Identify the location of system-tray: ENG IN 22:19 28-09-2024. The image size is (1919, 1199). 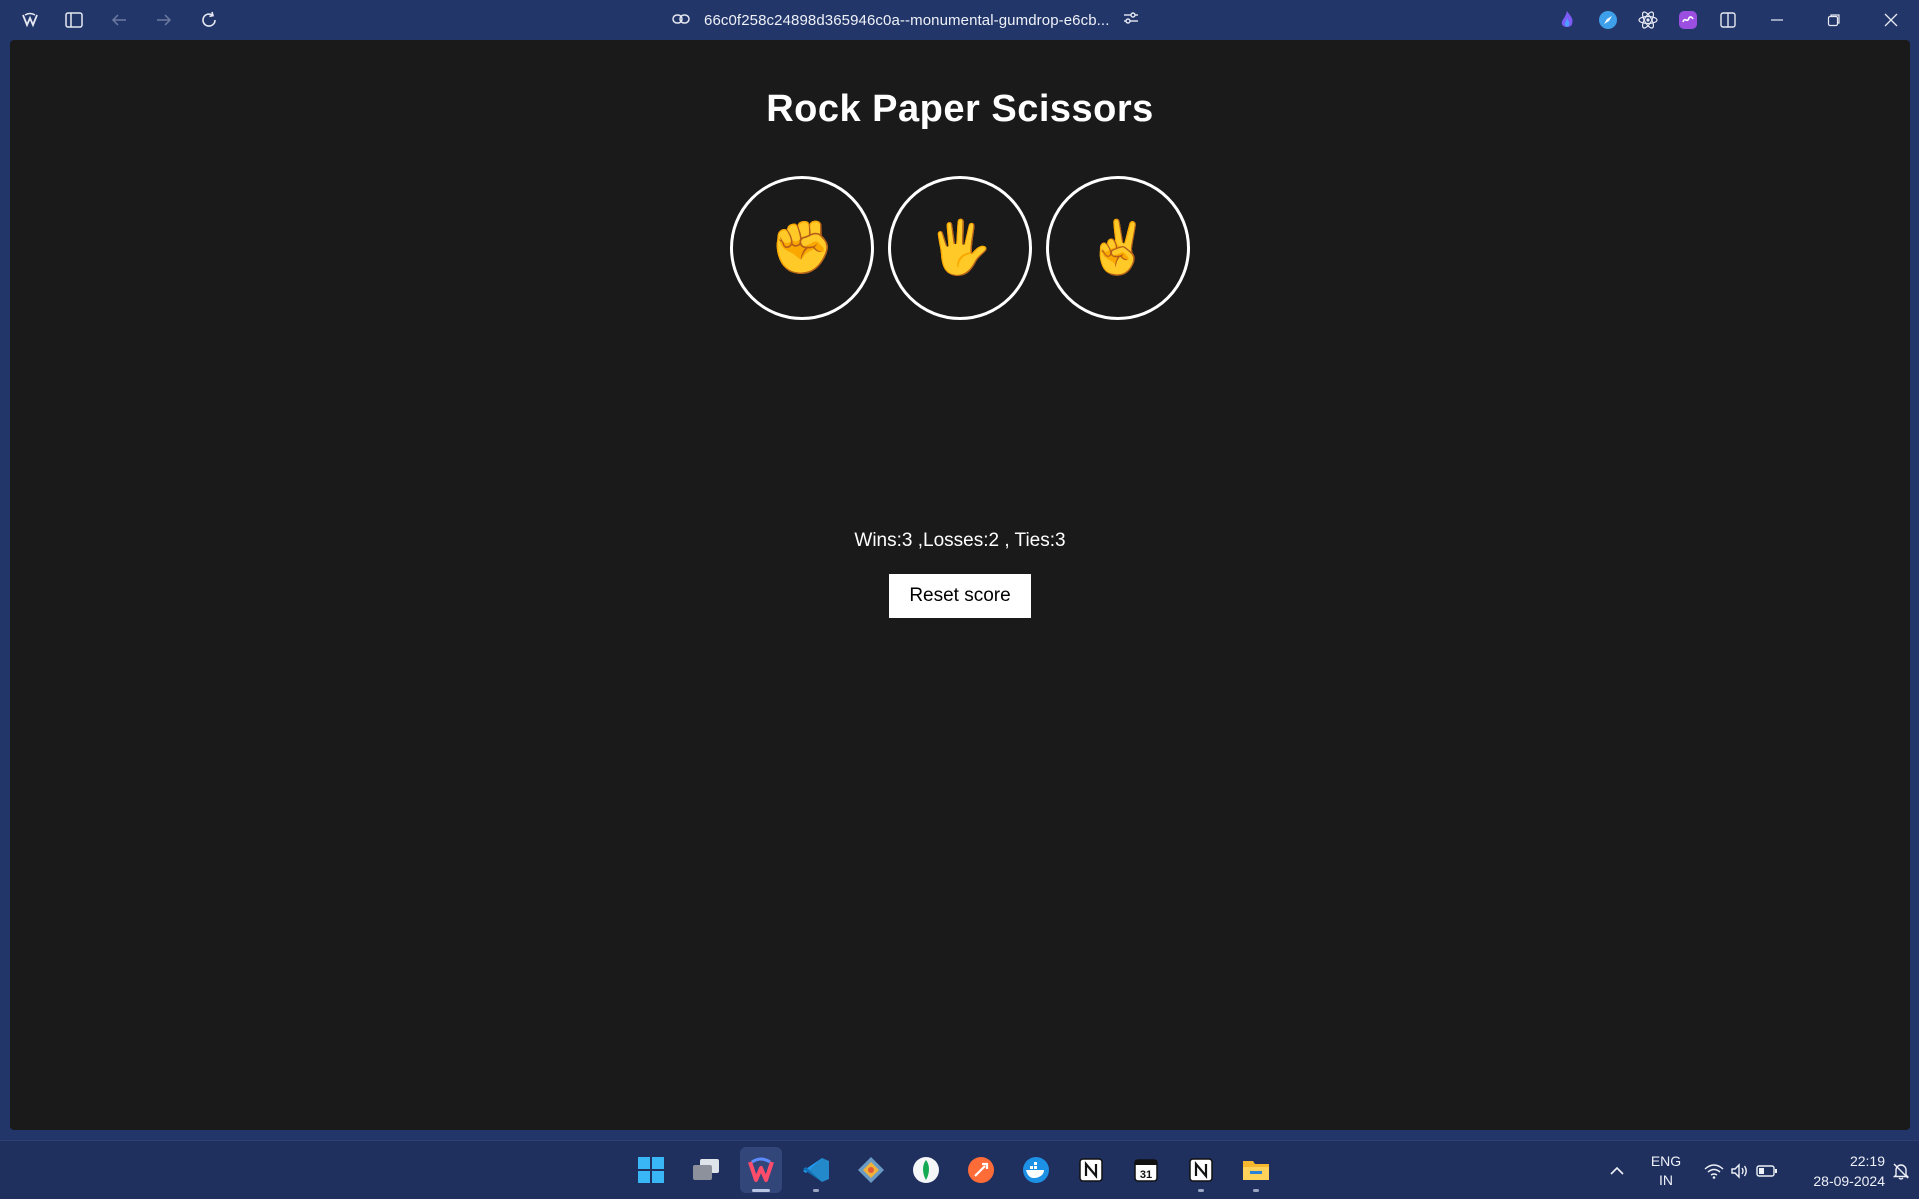
(1759, 1170).